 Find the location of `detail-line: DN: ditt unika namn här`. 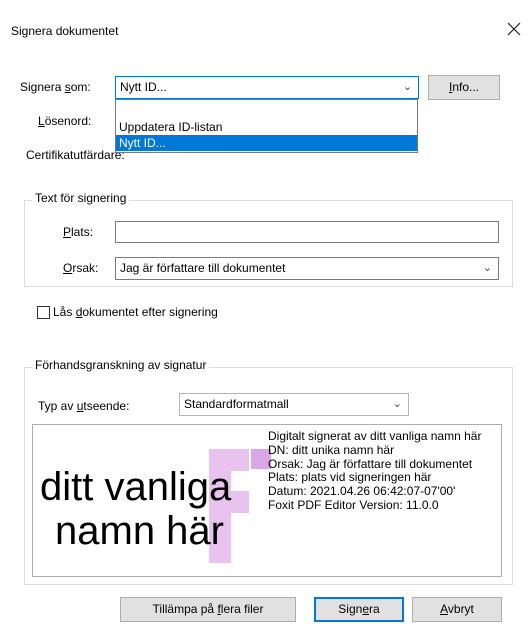

detail-line: DN: ditt unika namn här is located at coordinates (331, 449).